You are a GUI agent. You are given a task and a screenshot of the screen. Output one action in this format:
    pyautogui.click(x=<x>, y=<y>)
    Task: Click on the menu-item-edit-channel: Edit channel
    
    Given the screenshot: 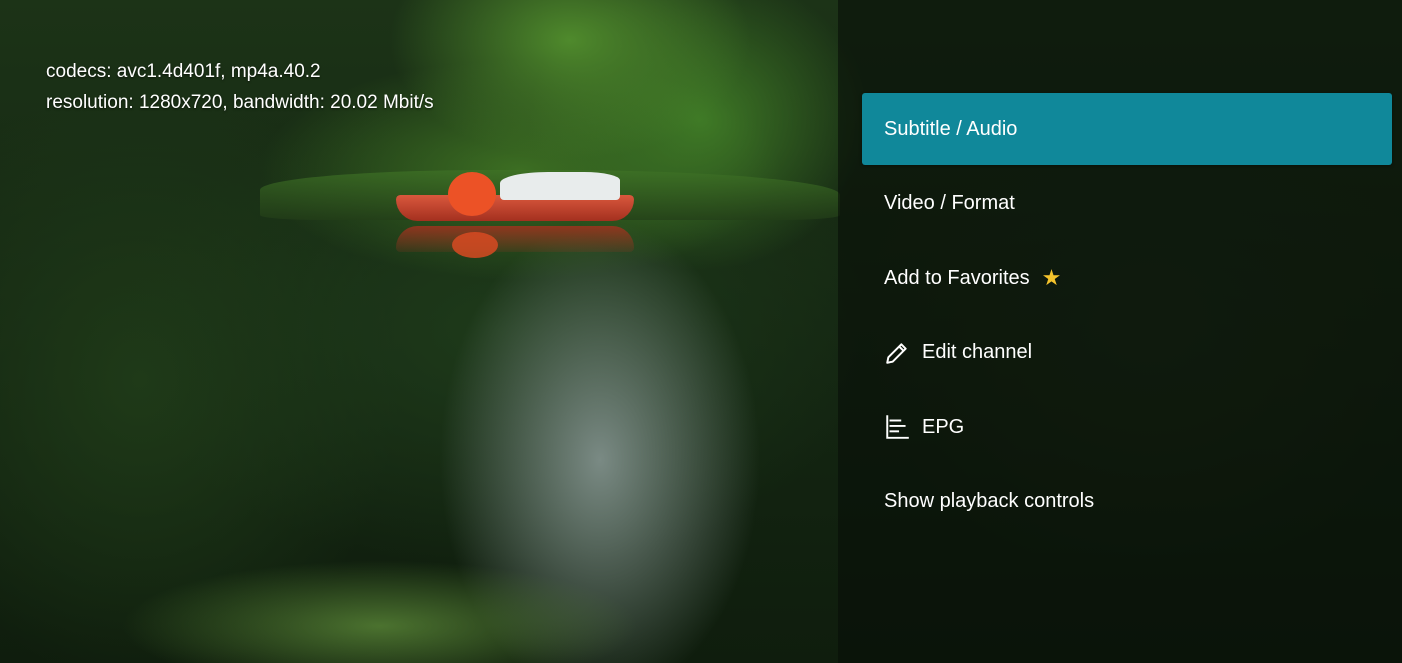 What is the action you would take?
    pyautogui.click(x=1127, y=353)
    